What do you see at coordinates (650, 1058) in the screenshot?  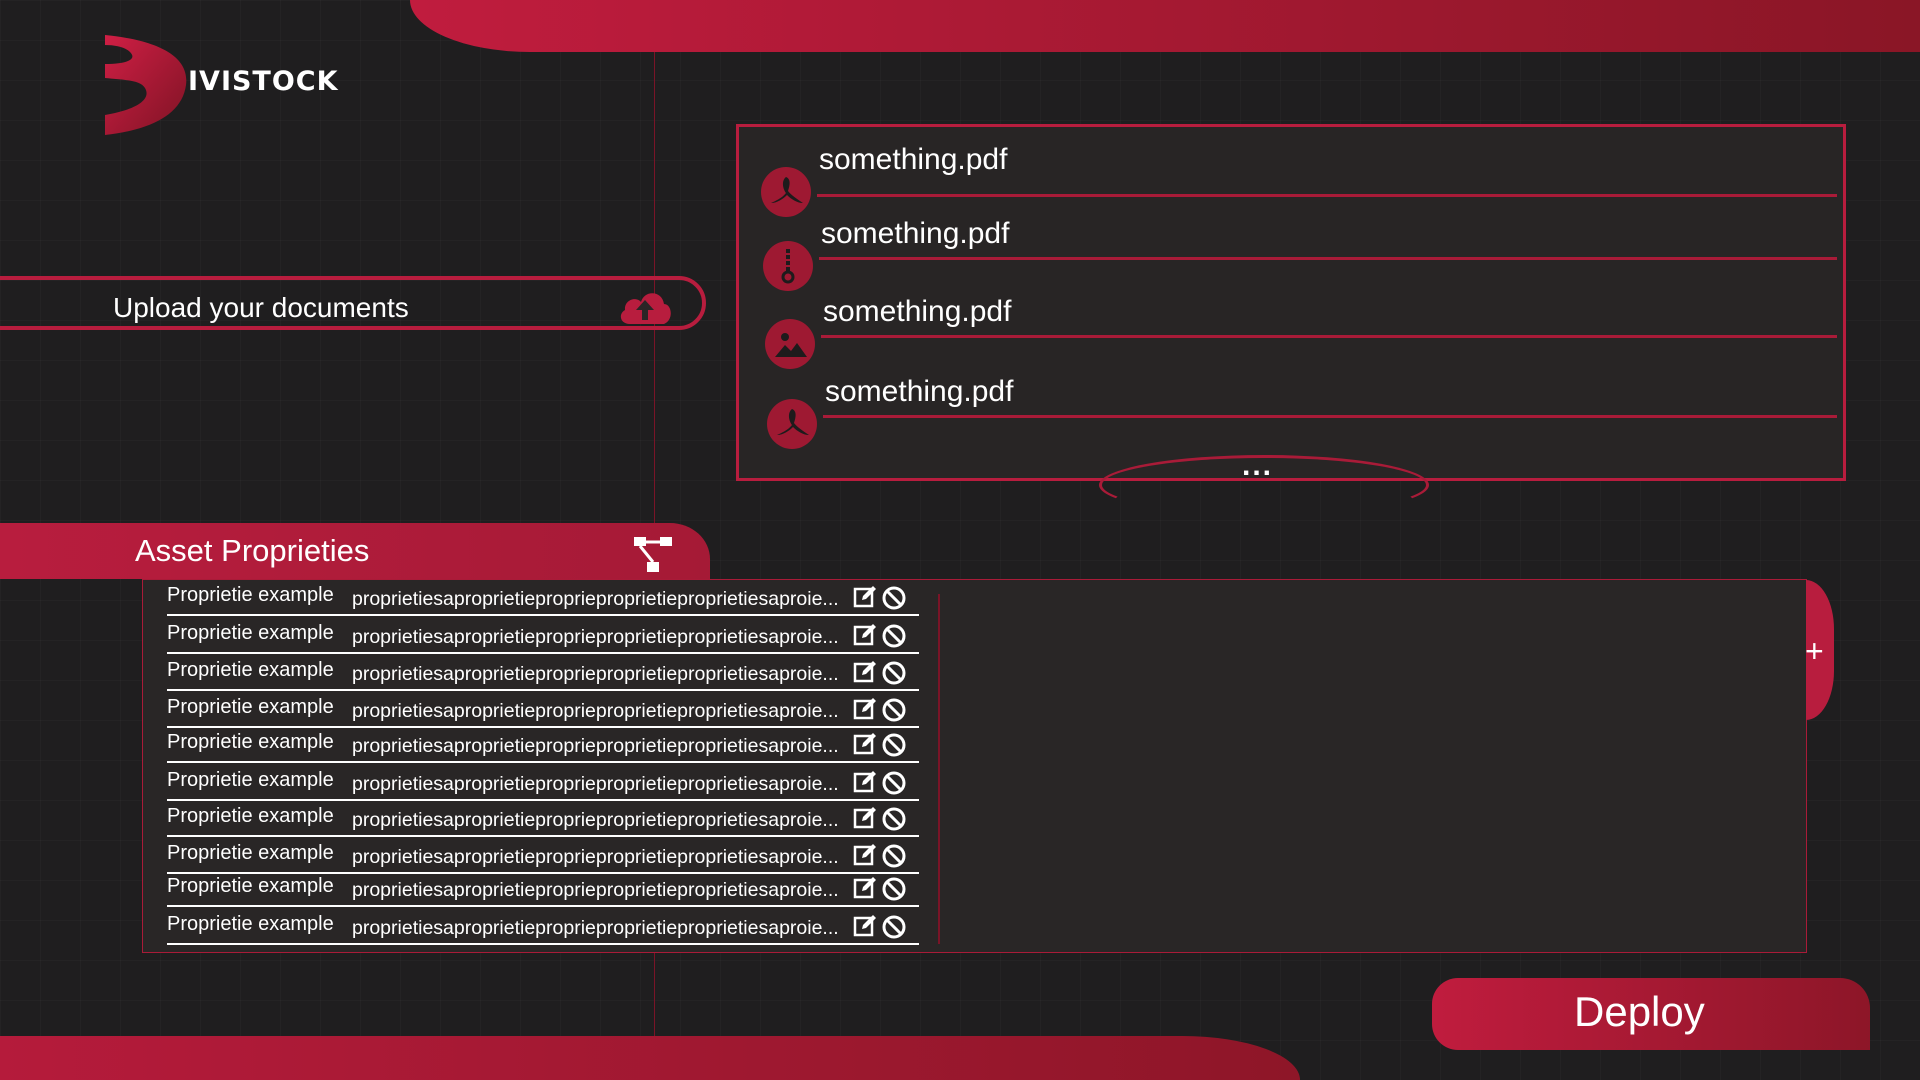 I see `bottom-decorative-band` at bounding box center [650, 1058].